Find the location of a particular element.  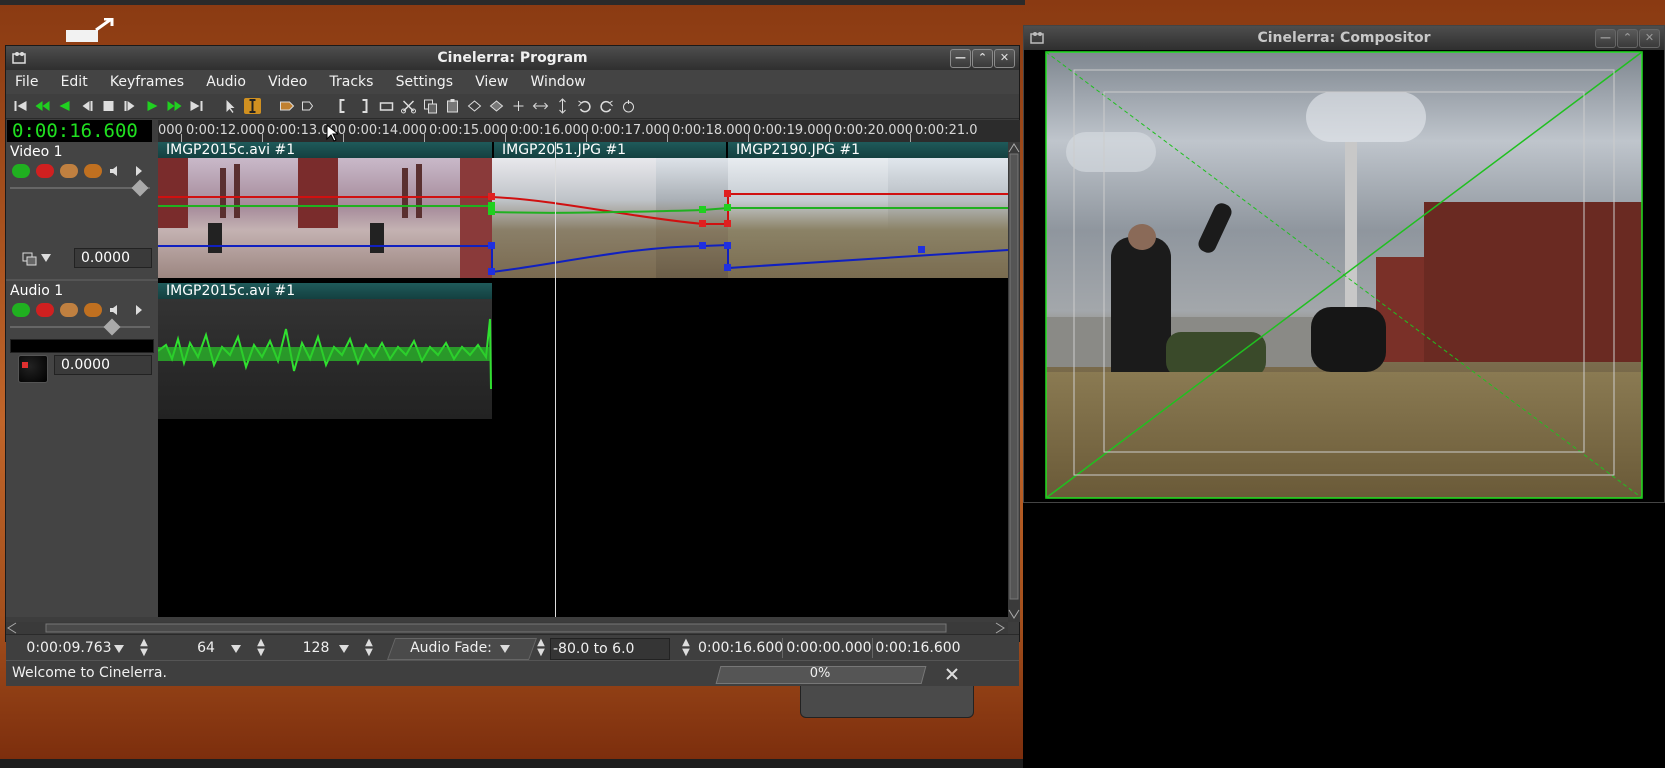

selection-length-box: 0:00:00.000 is located at coordinates (829, 648).